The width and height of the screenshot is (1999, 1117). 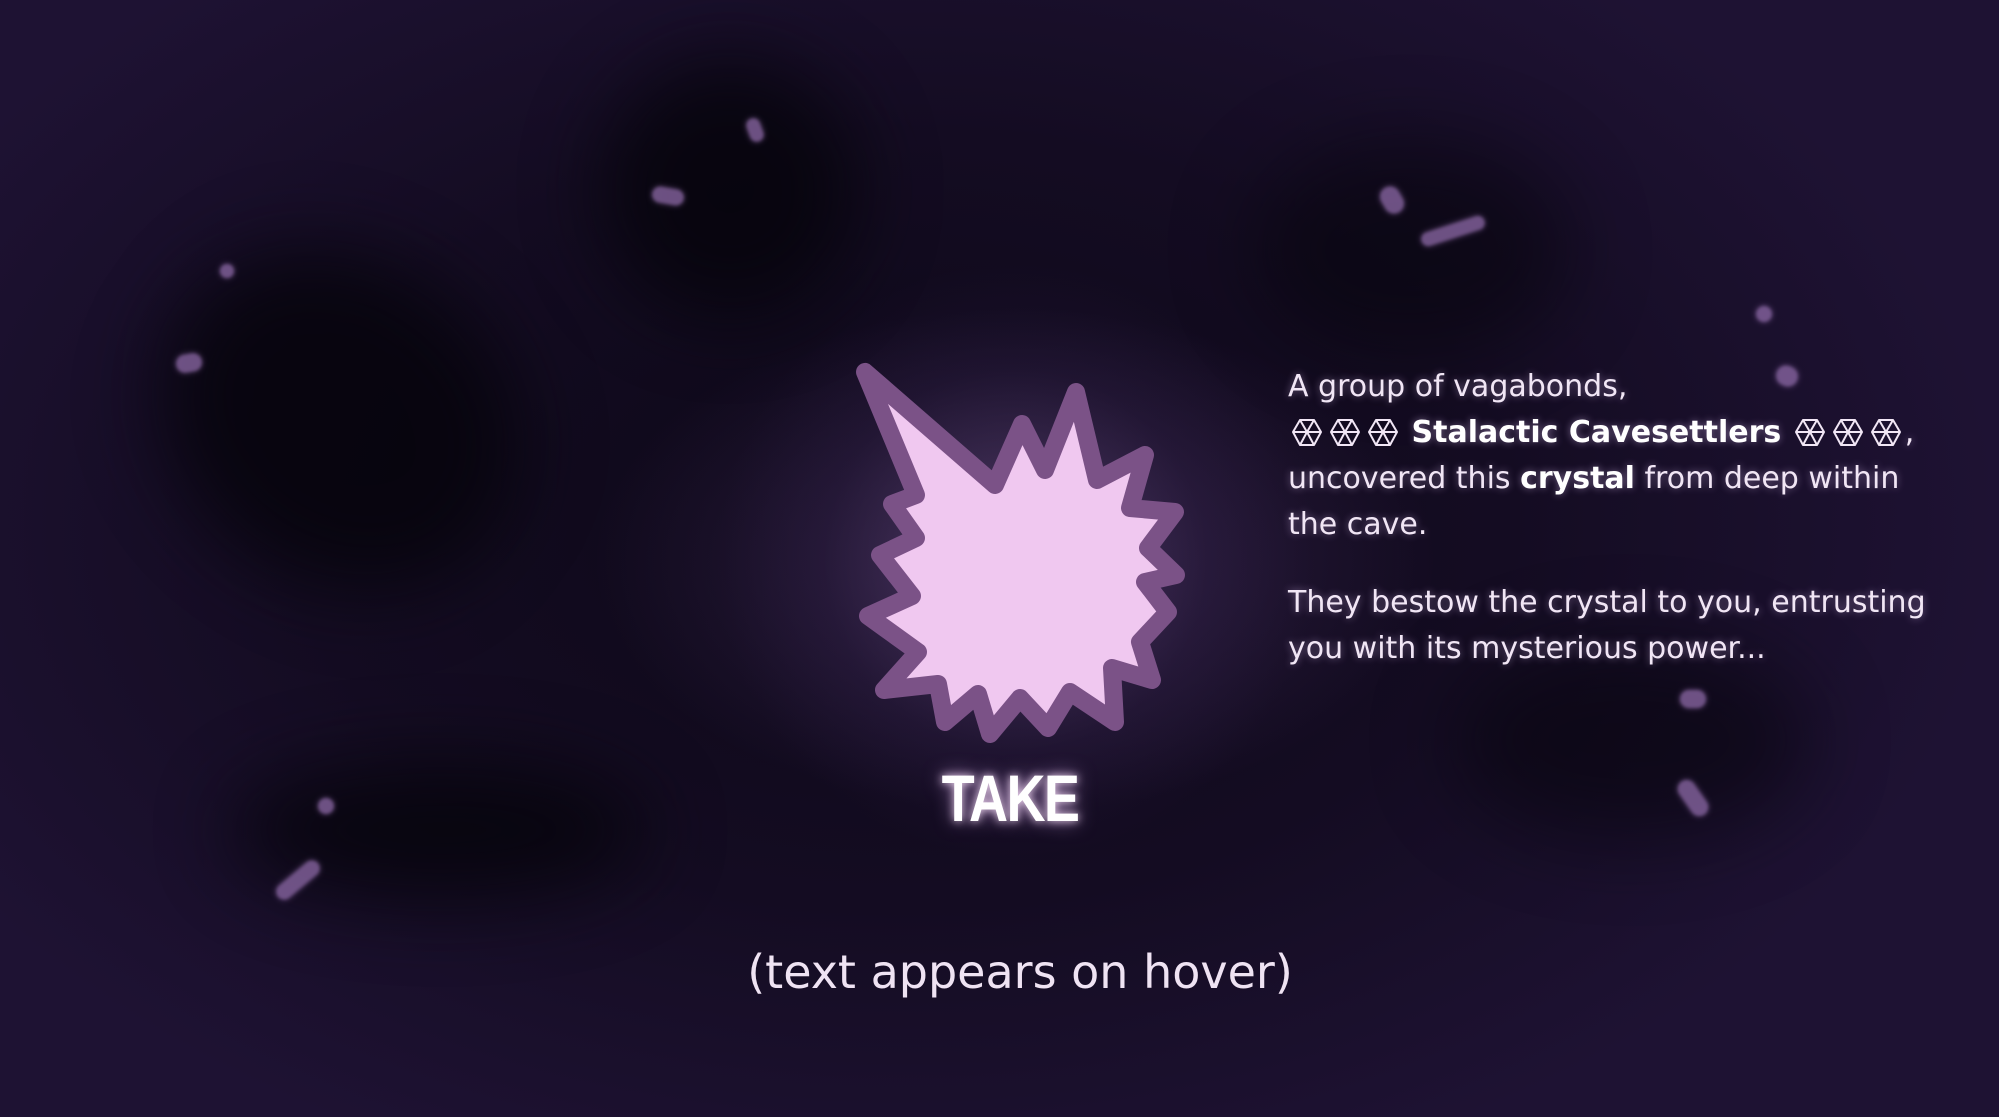 What do you see at coordinates (1010, 798) in the screenshot?
I see `take-label: TAKE` at bounding box center [1010, 798].